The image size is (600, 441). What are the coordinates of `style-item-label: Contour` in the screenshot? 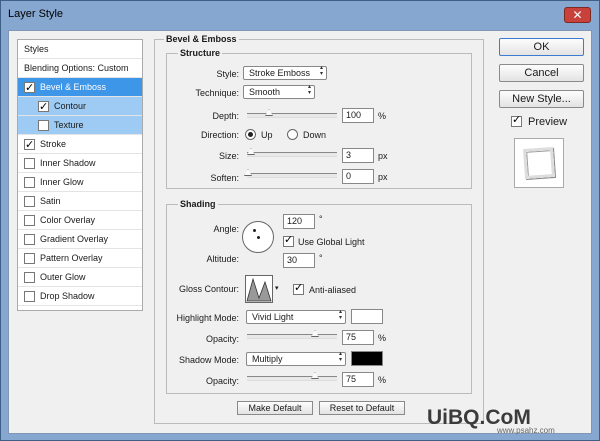 It's located at (70, 106).